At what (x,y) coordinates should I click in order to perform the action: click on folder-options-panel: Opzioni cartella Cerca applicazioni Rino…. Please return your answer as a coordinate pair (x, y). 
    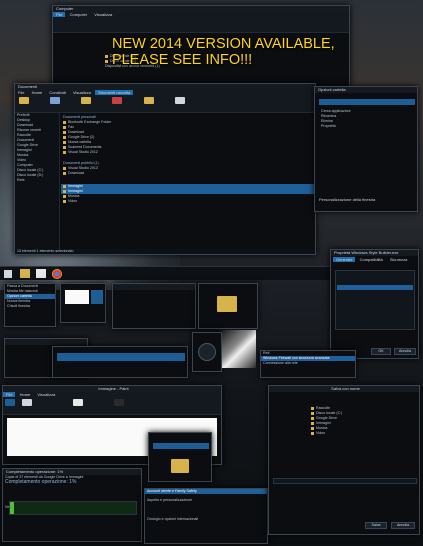
    Looking at the image, I should click on (366, 149).